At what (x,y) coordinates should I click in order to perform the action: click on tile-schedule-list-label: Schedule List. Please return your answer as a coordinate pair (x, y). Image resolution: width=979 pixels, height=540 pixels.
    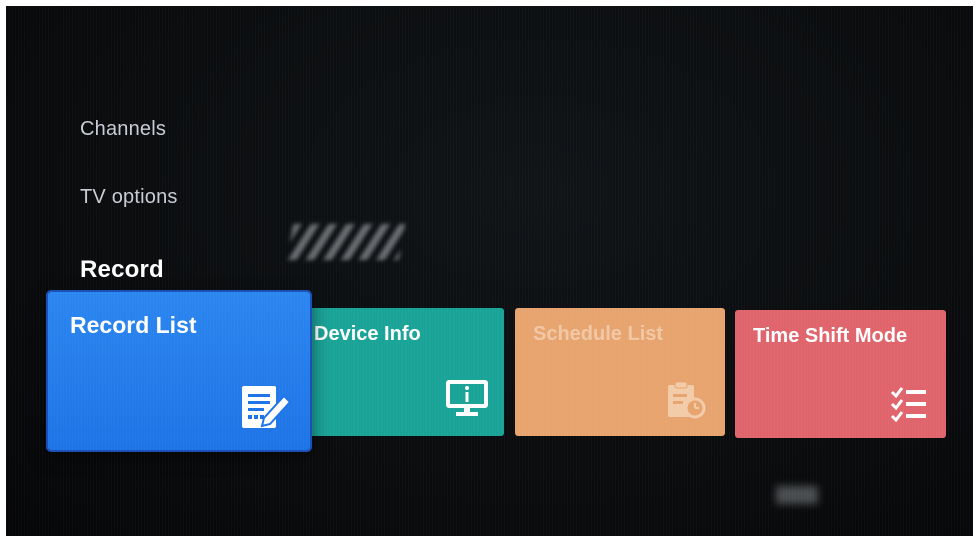
    Looking at the image, I should click on (598, 334).